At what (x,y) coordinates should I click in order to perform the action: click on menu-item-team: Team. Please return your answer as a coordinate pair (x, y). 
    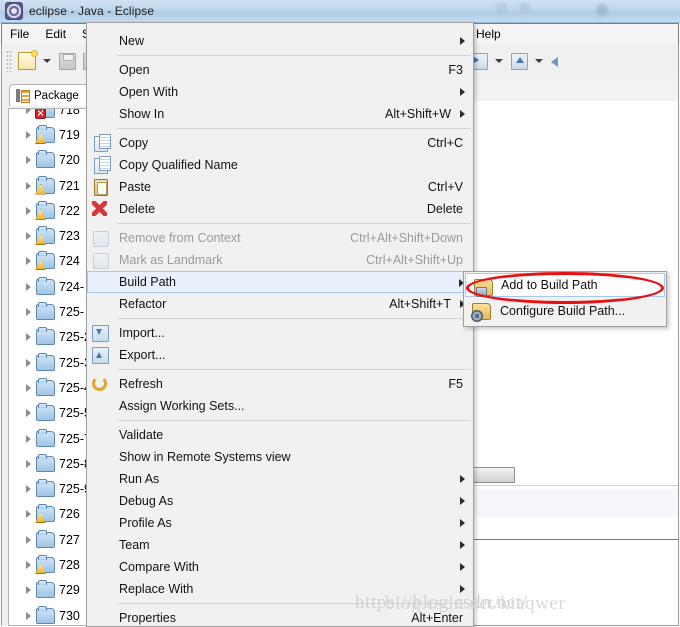
    Looking at the image, I should click on (280, 545).